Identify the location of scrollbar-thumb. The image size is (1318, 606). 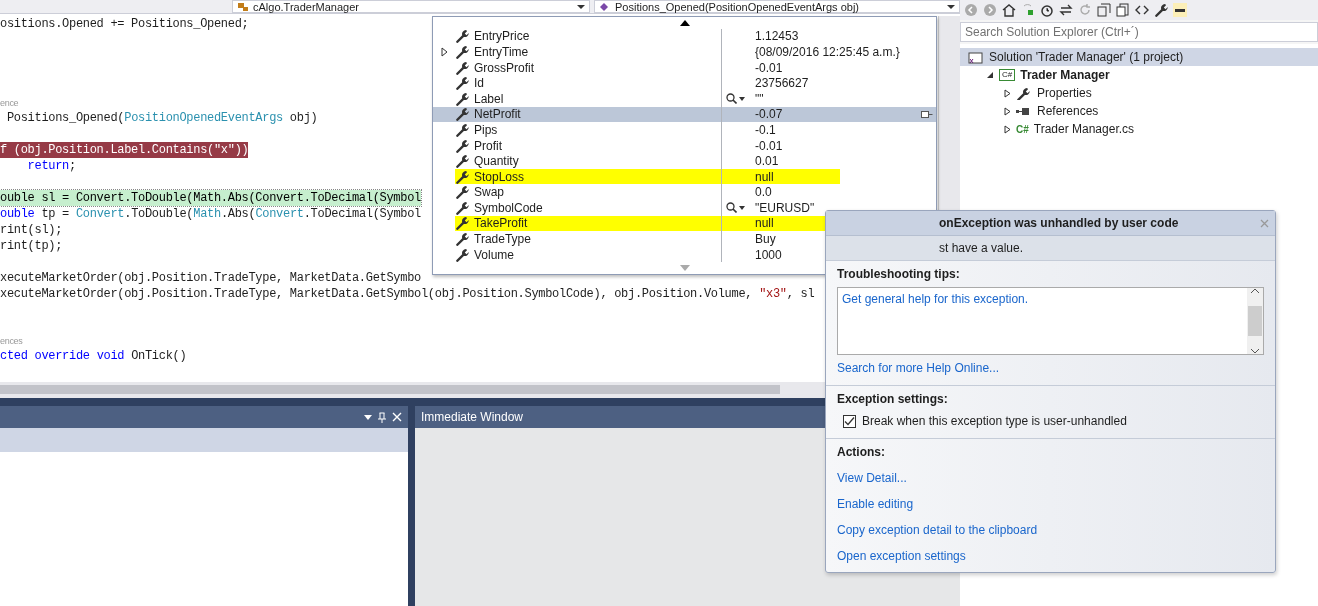
(1255, 321).